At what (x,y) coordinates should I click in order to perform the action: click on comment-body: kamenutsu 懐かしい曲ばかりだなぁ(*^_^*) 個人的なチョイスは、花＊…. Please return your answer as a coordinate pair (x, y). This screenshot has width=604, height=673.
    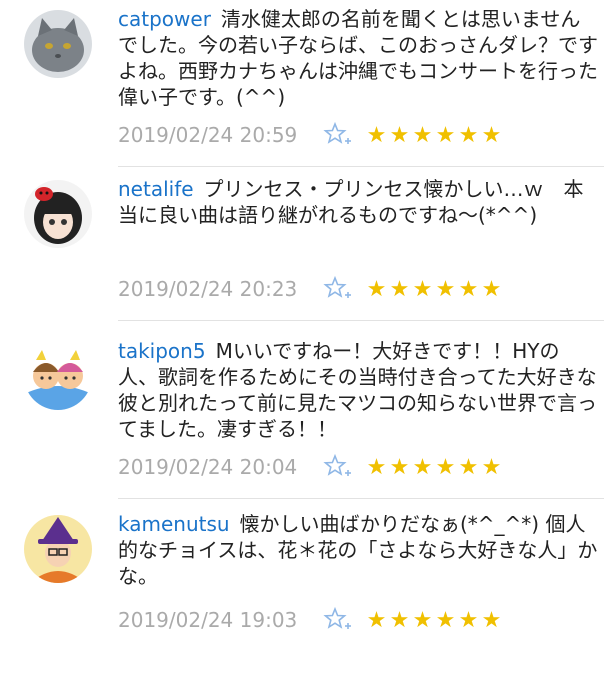
    Looking at the image, I should click on (358, 550).